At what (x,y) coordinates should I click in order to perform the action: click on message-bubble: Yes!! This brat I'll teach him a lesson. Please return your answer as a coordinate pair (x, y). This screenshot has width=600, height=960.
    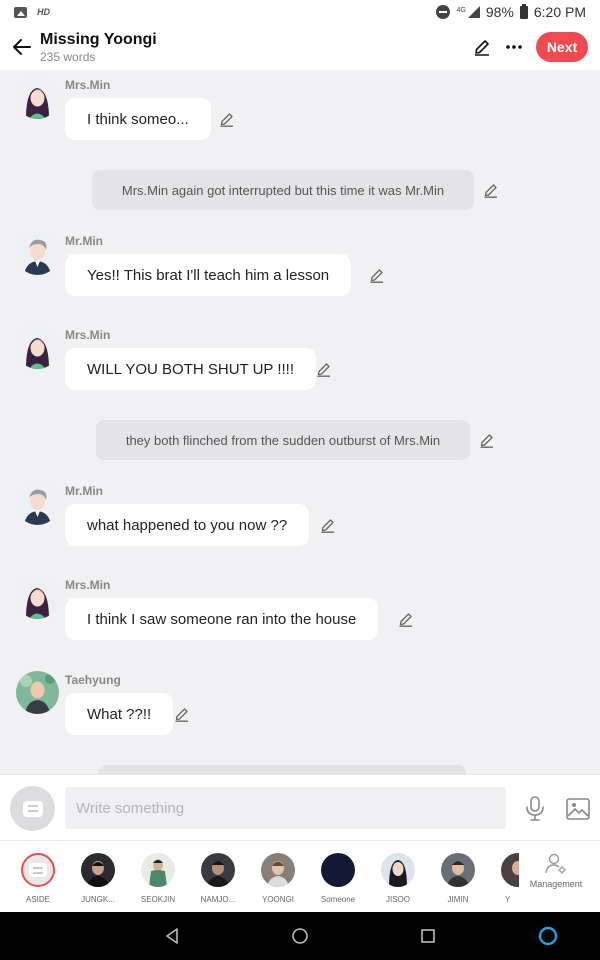
    Looking at the image, I should click on (208, 275).